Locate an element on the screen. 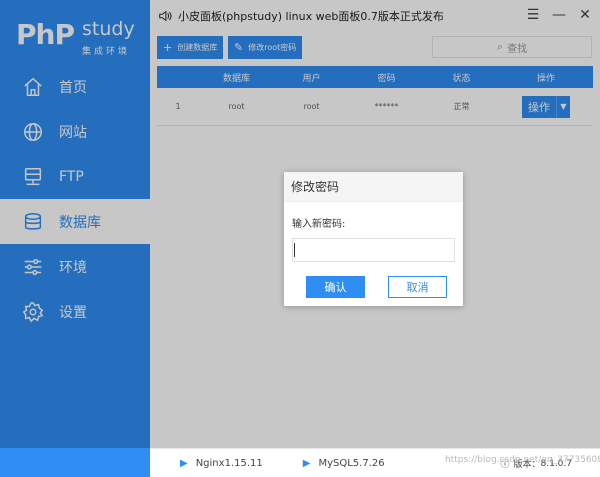 The height and width of the screenshot is (477, 600). cancel-button: 取消 is located at coordinates (417, 287).